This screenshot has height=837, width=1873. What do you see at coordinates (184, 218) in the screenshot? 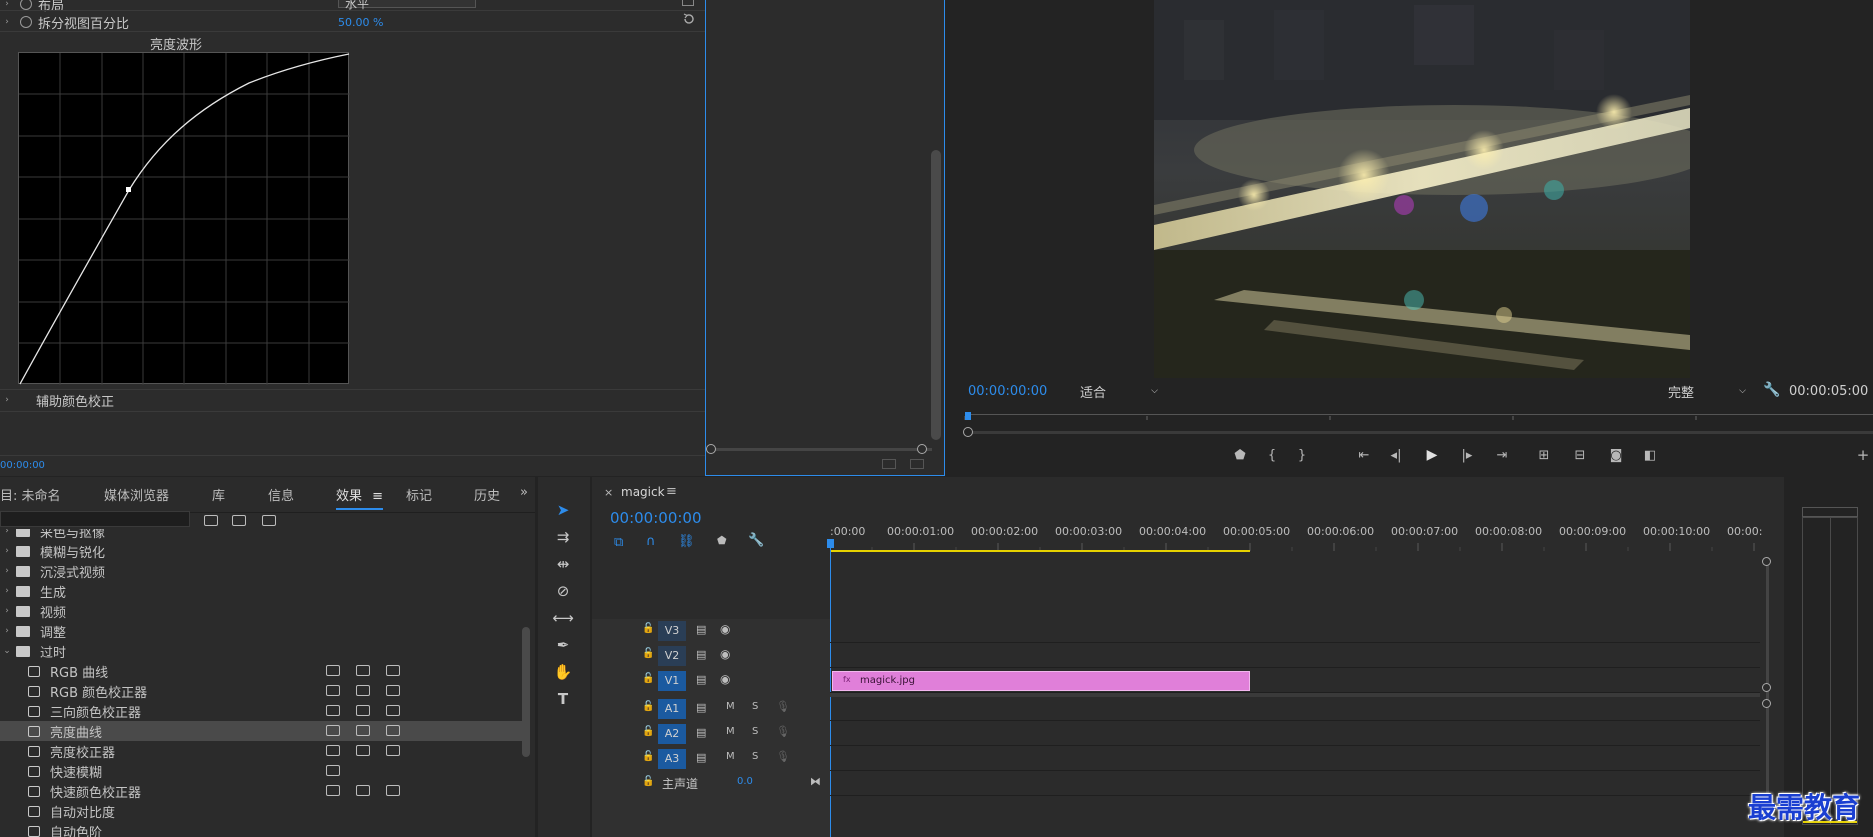
I see `luma-curve-graph` at bounding box center [184, 218].